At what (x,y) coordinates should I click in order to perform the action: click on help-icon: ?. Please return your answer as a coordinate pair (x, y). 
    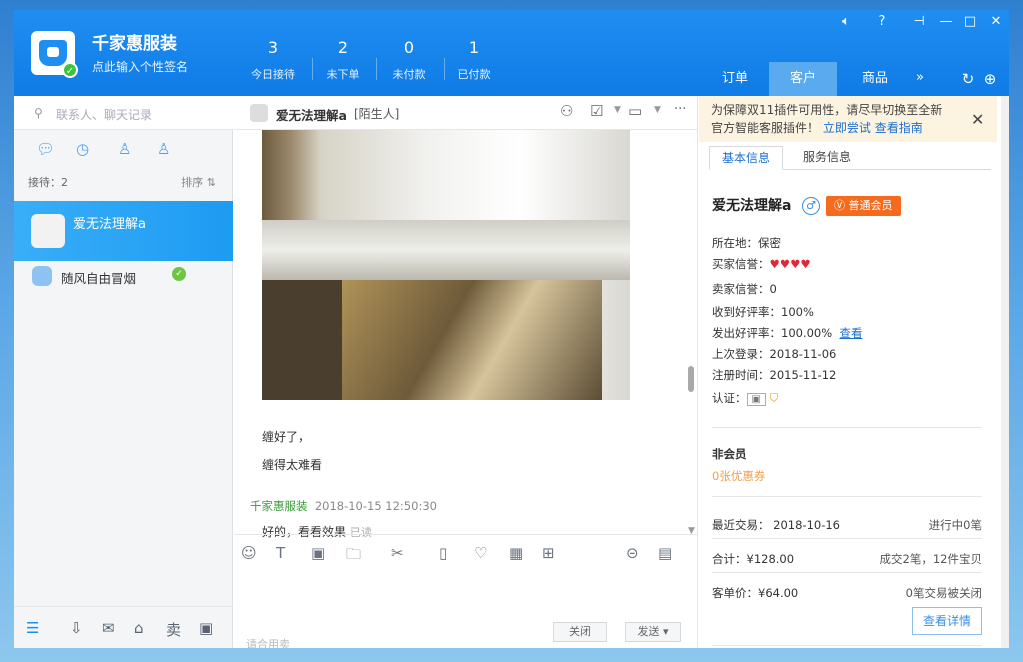
    Looking at the image, I should click on (882, 21).